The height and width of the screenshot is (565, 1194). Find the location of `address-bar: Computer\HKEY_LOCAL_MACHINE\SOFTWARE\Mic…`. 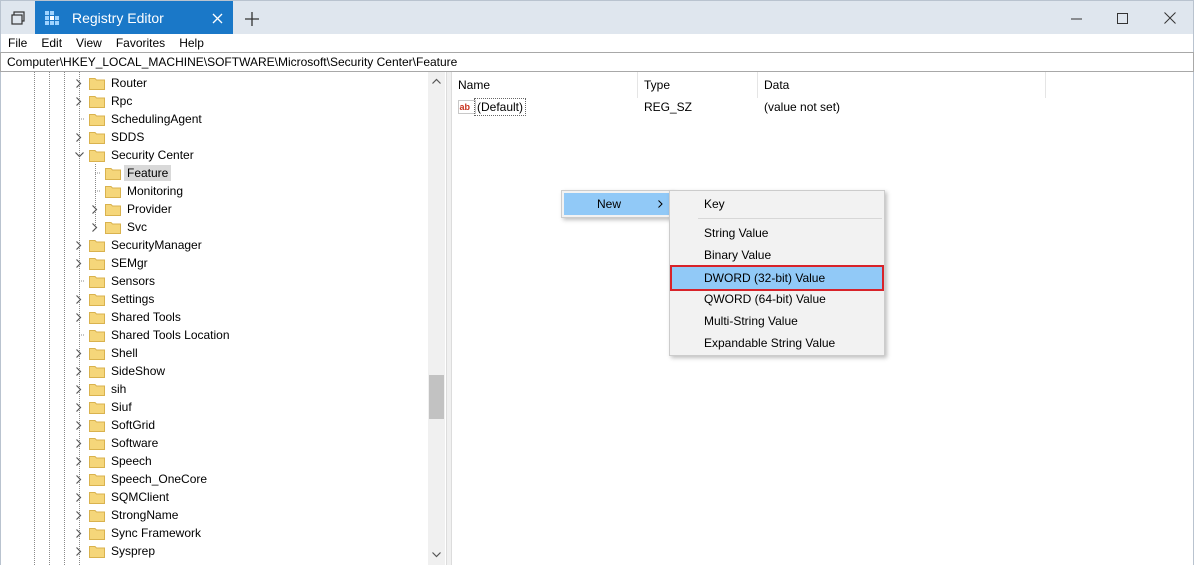

address-bar: Computer\HKEY_LOCAL_MACHINE\SOFTWARE\Mic… is located at coordinates (597, 62).